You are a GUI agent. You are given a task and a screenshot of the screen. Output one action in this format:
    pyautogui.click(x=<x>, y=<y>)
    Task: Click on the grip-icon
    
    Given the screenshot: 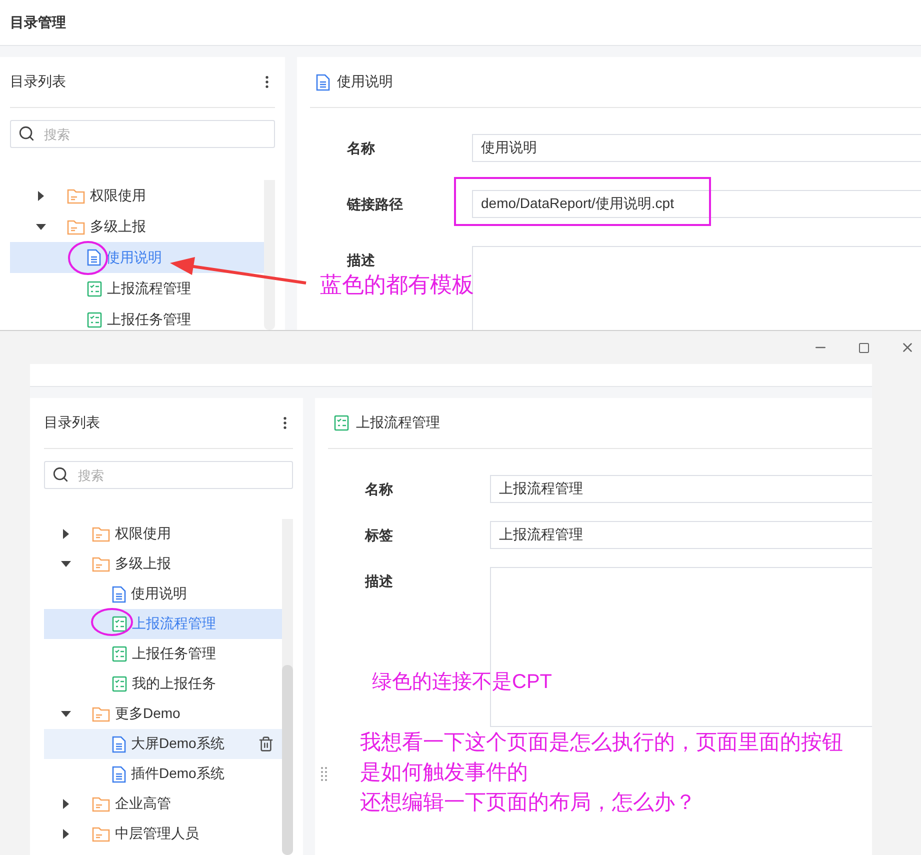 What is the action you would take?
    pyautogui.click(x=324, y=774)
    